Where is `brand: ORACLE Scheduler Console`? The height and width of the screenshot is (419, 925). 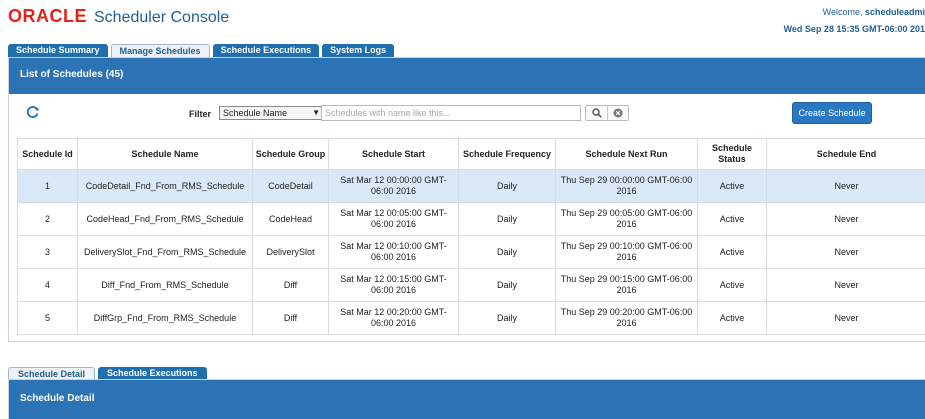
brand: ORACLE Scheduler Console is located at coordinates (118, 16).